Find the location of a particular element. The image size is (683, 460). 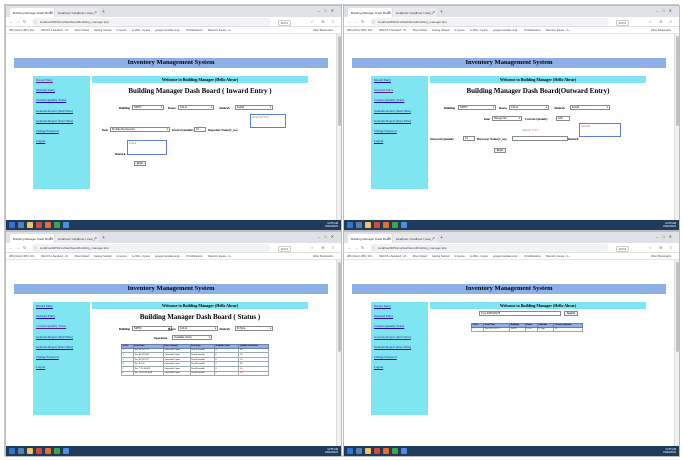

inward-quantity-input: 21 is located at coordinates (200, 129).